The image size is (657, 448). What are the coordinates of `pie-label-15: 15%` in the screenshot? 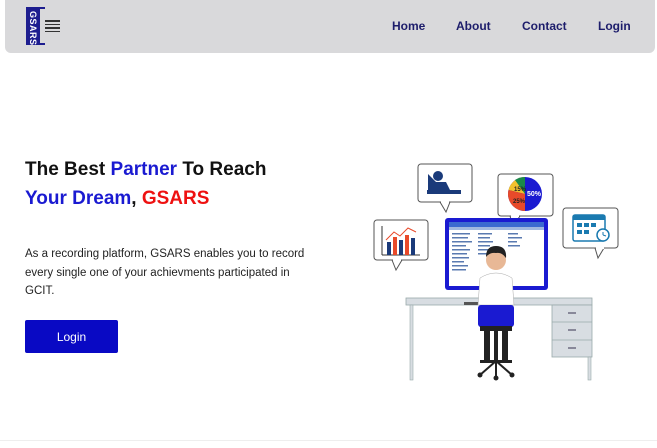 It's located at (520, 190).